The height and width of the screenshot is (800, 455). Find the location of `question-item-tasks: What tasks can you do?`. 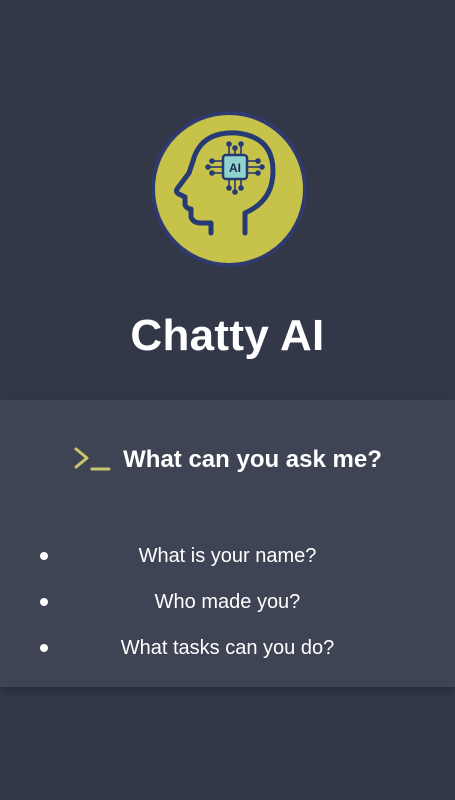

question-item-tasks: What tasks can you do? is located at coordinates (227, 653).